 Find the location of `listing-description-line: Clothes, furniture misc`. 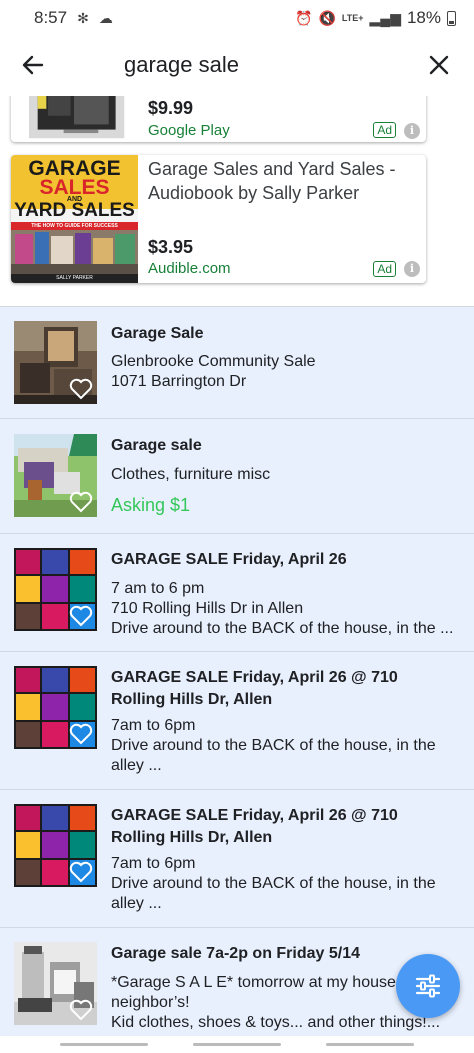

listing-description-line: Clothes, furniture misc is located at coordinates (191, 474).